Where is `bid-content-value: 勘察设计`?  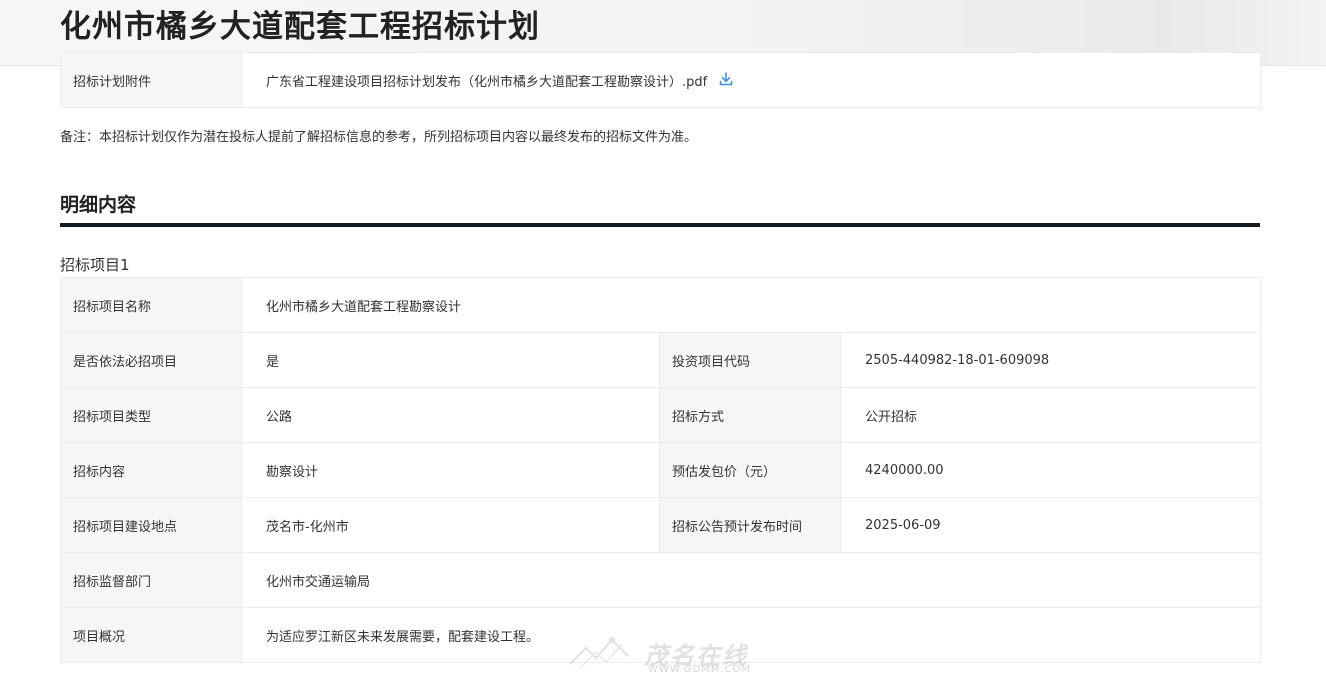
bid-content-value: 勘察设计 is located at coordinates (450, 470).